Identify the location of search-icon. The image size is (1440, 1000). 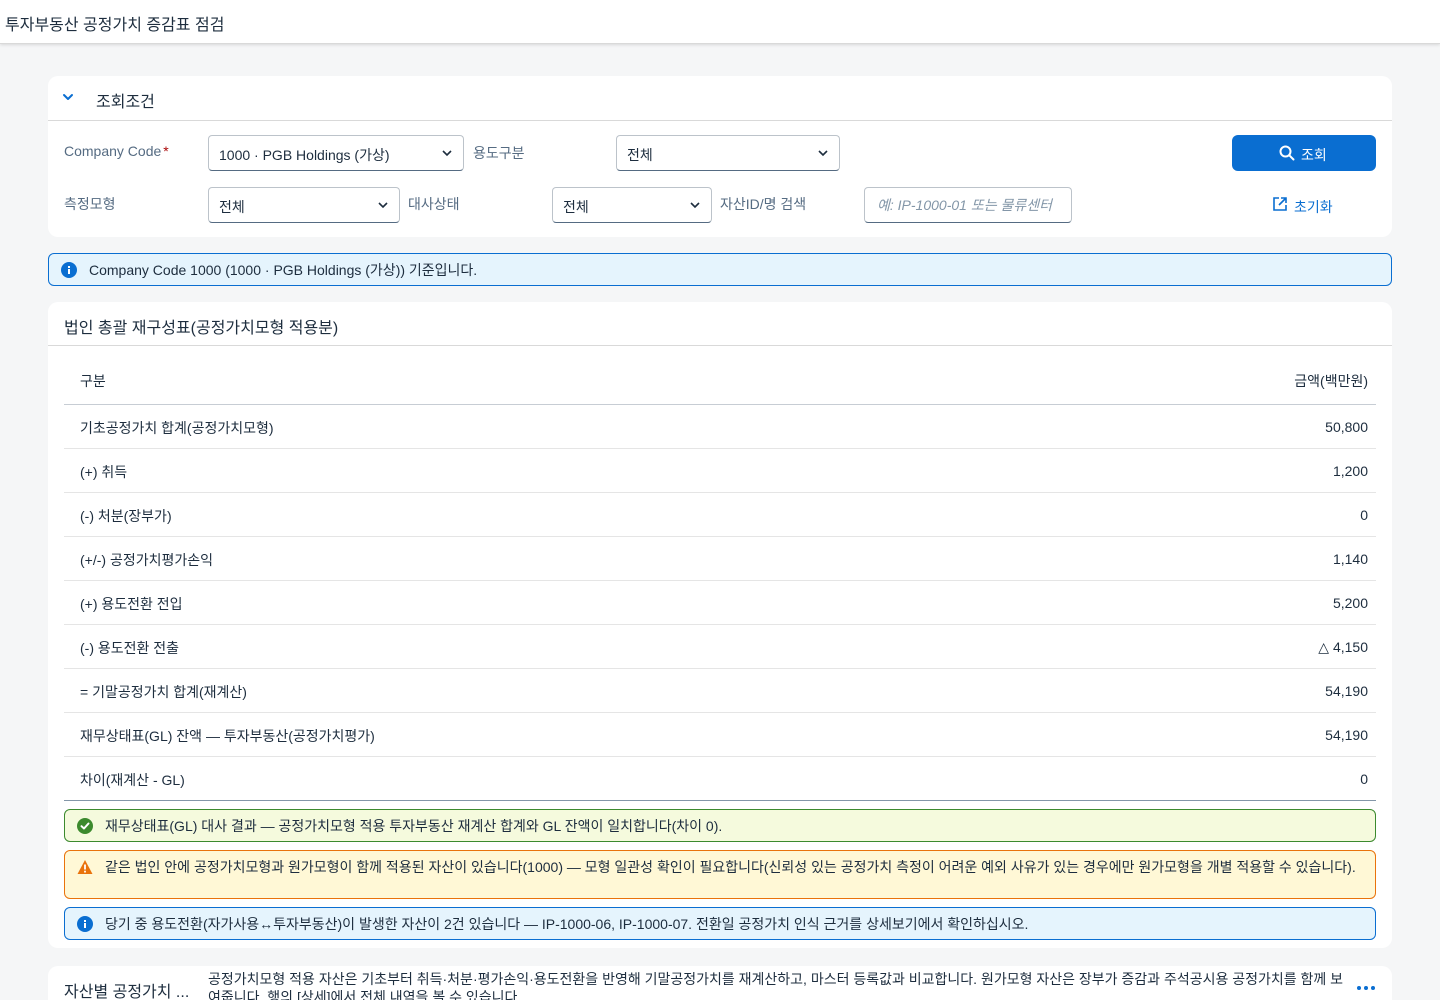
(1287, 153).